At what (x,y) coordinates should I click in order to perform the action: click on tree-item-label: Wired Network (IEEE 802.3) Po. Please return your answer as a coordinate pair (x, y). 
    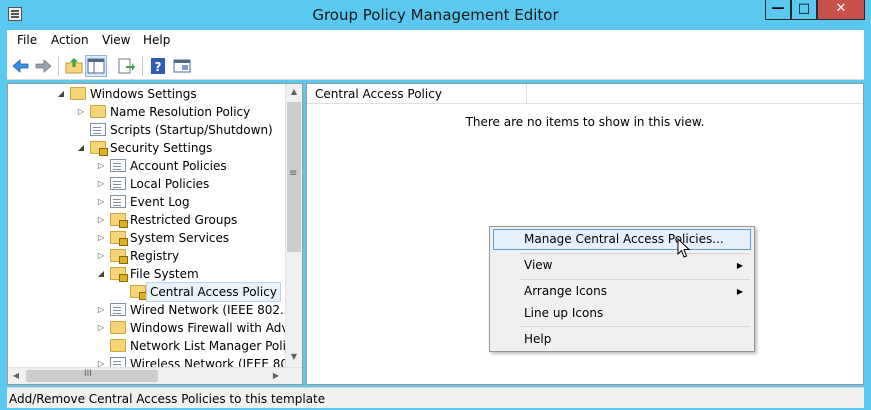
    Looking at the image, I should click on (216, 310).